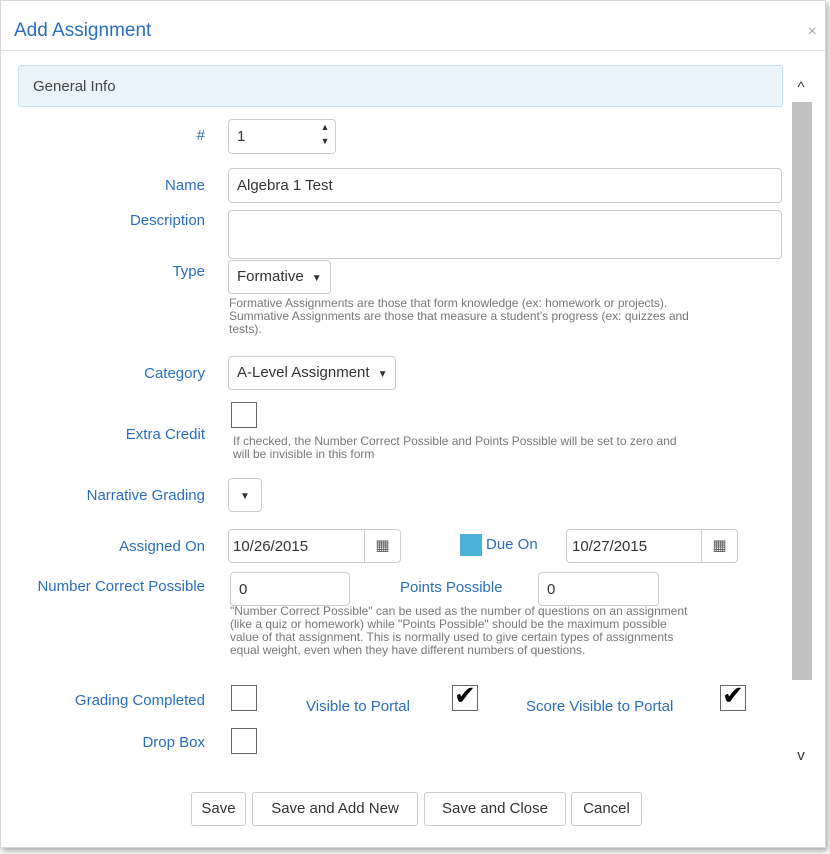 This screenshot has height=854, width=830. Describe the element at coordinates (139, 700) in the screenshot. I see `grading-completed-label: Grading Completed` at that location.